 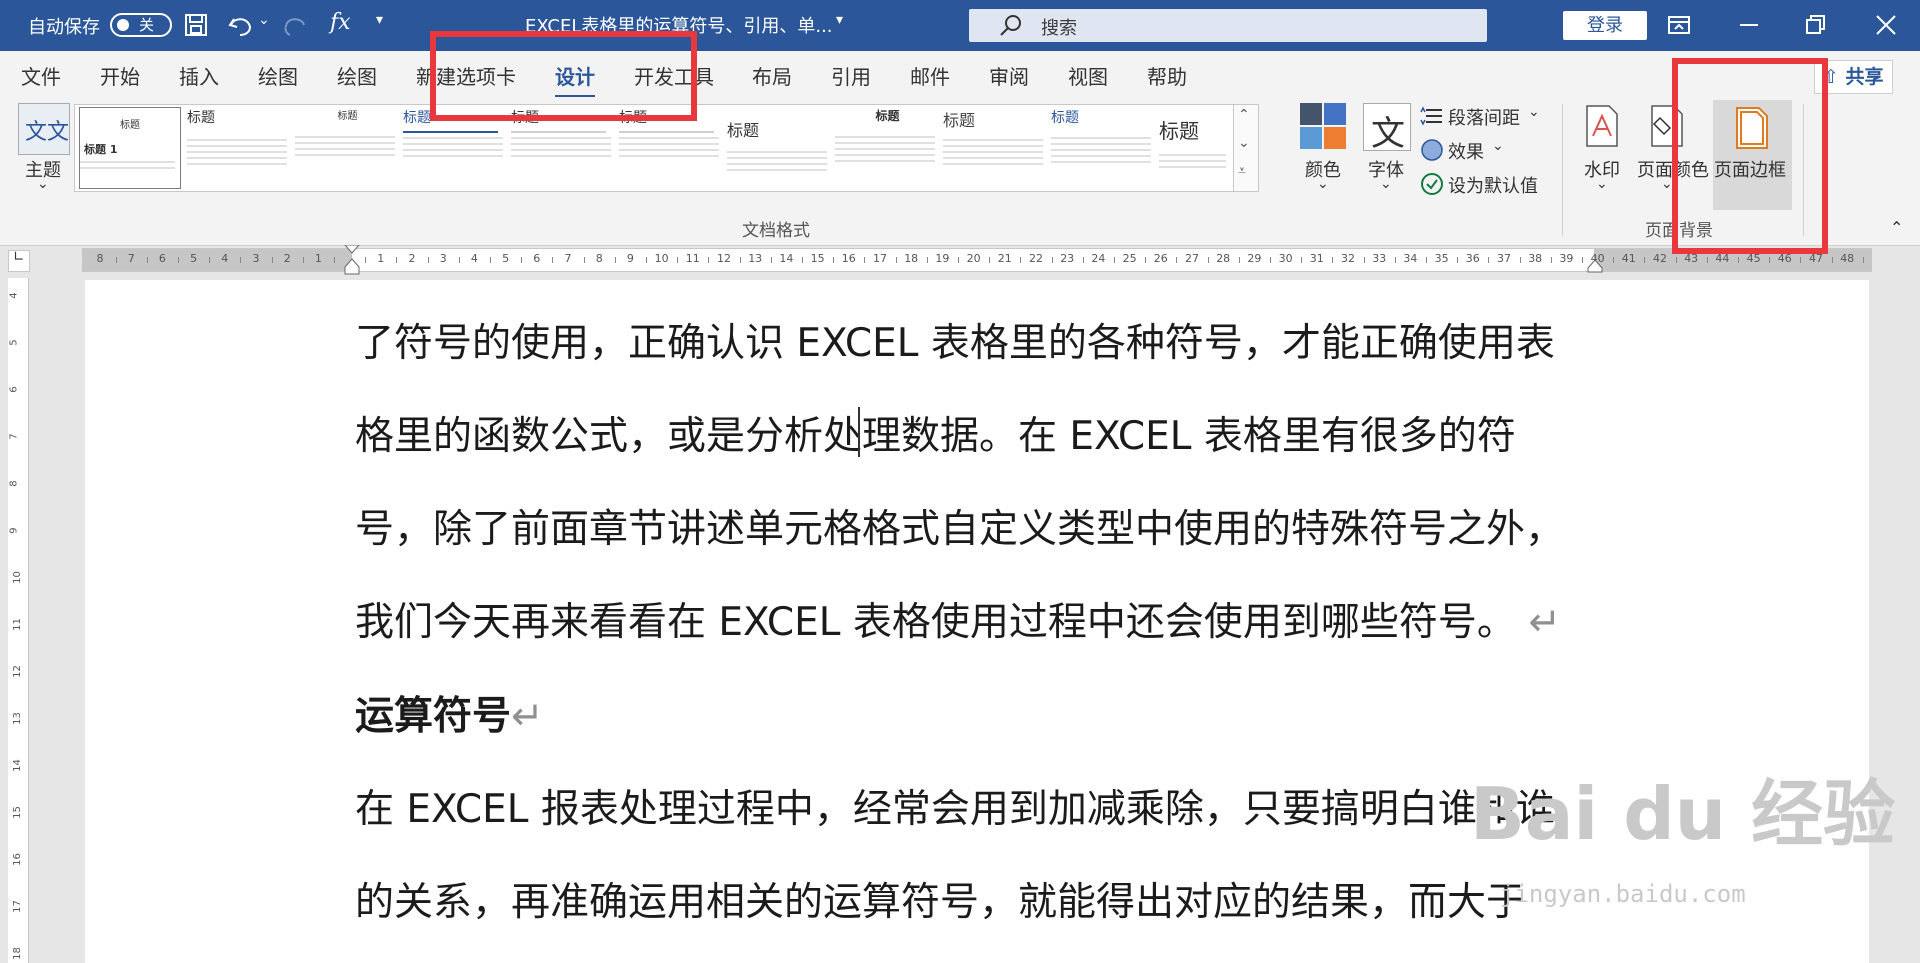 I want to click on tab-review: 审阅, so click(x=1009, y=75).